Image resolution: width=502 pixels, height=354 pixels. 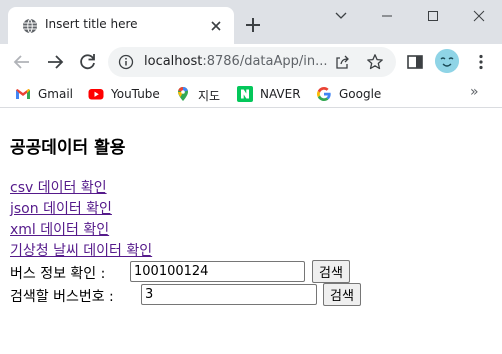 I want to click on browser-tab: Insert title here, so click(x=121, y=25).